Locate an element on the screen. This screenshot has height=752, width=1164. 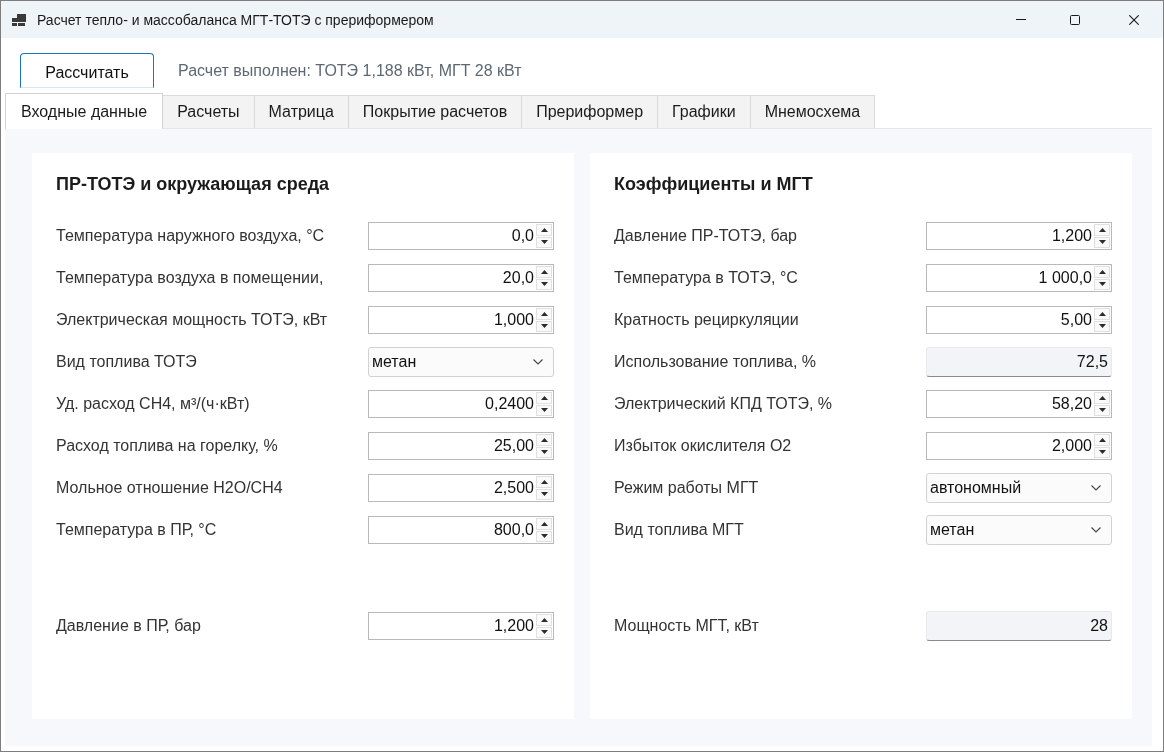
number-spin-box: 2,500 is located at coordinates (461, 488).